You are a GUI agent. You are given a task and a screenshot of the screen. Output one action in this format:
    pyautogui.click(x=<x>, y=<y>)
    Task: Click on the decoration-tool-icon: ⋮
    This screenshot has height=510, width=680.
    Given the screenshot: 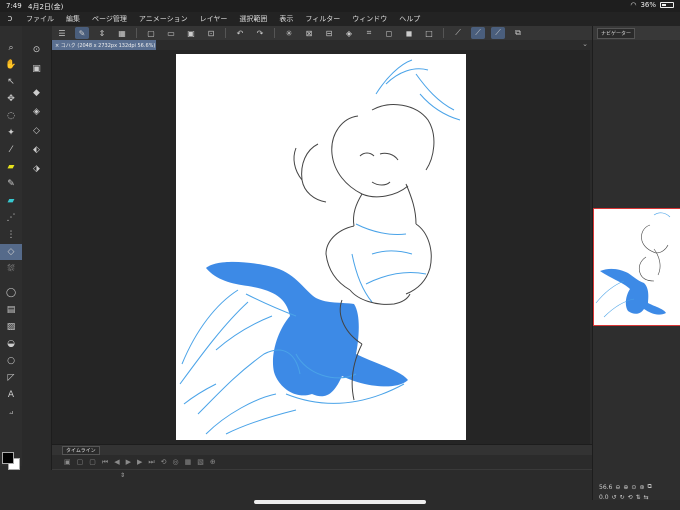 What is the action you would take?
    pyautogui.click(x=11, y=235)
    